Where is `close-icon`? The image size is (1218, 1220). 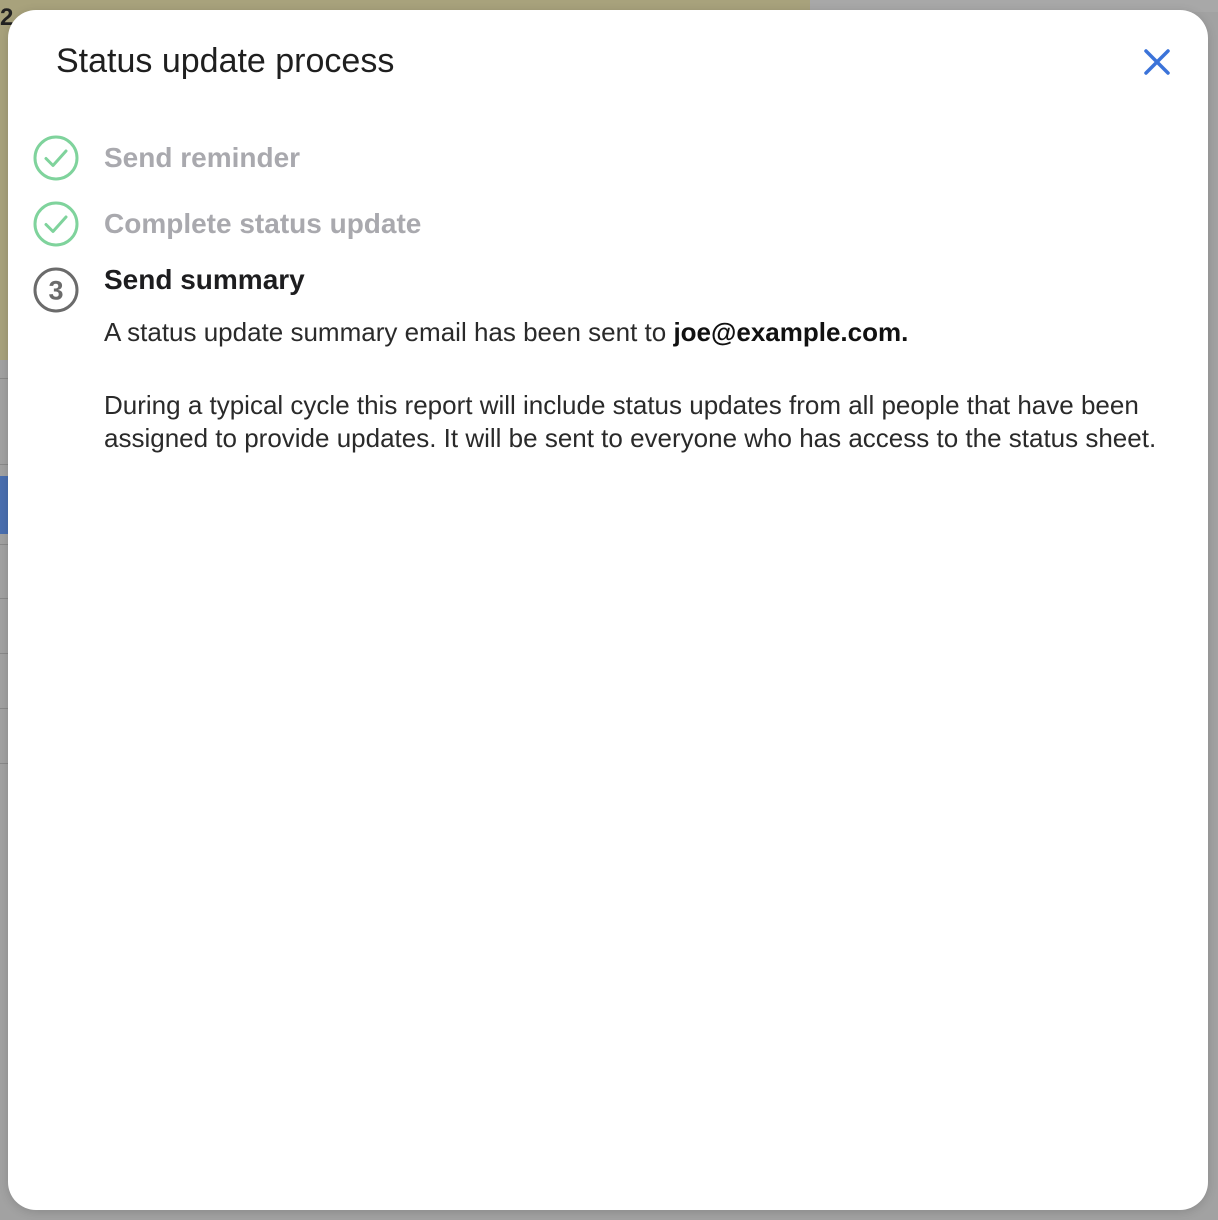
close-icon is located at coordinates (1157, 62).